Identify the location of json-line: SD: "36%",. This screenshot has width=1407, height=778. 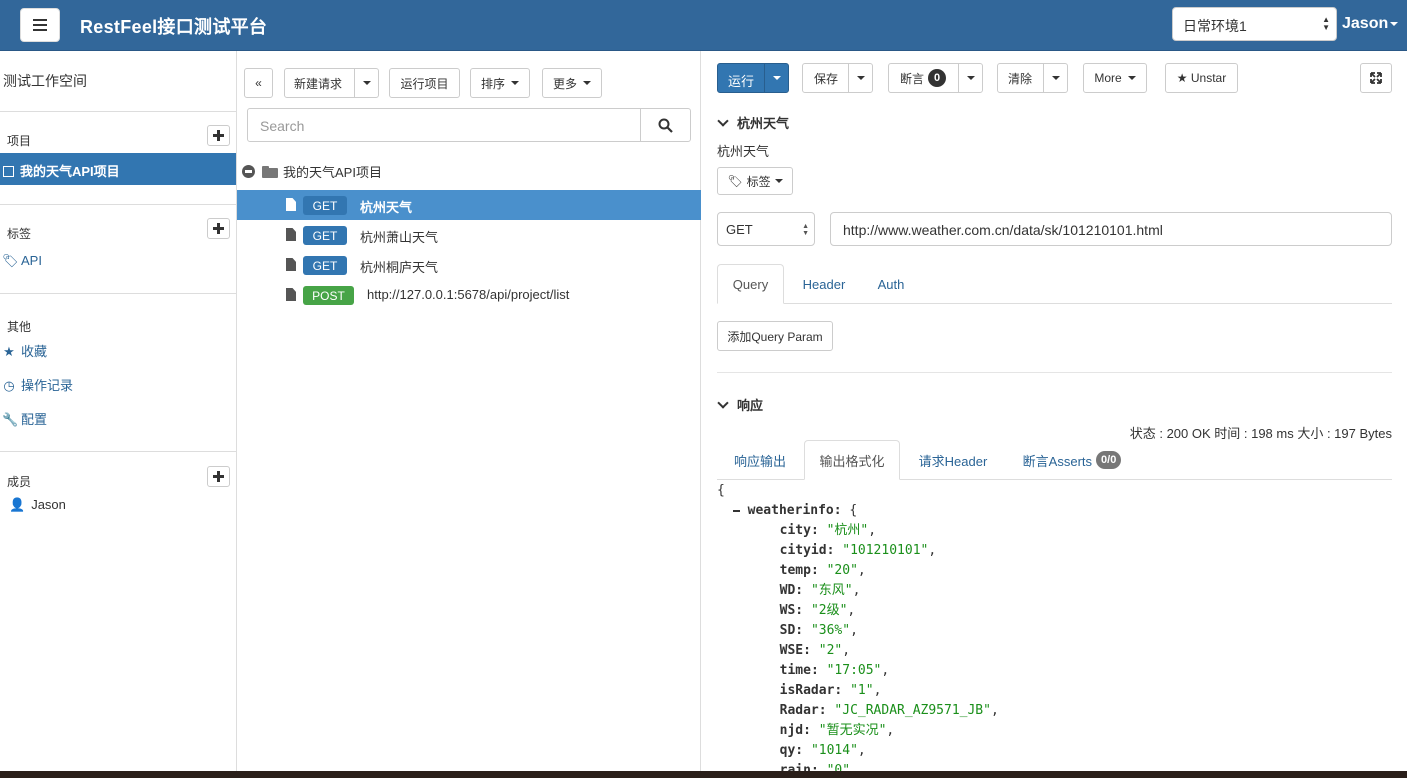
(818, 630).